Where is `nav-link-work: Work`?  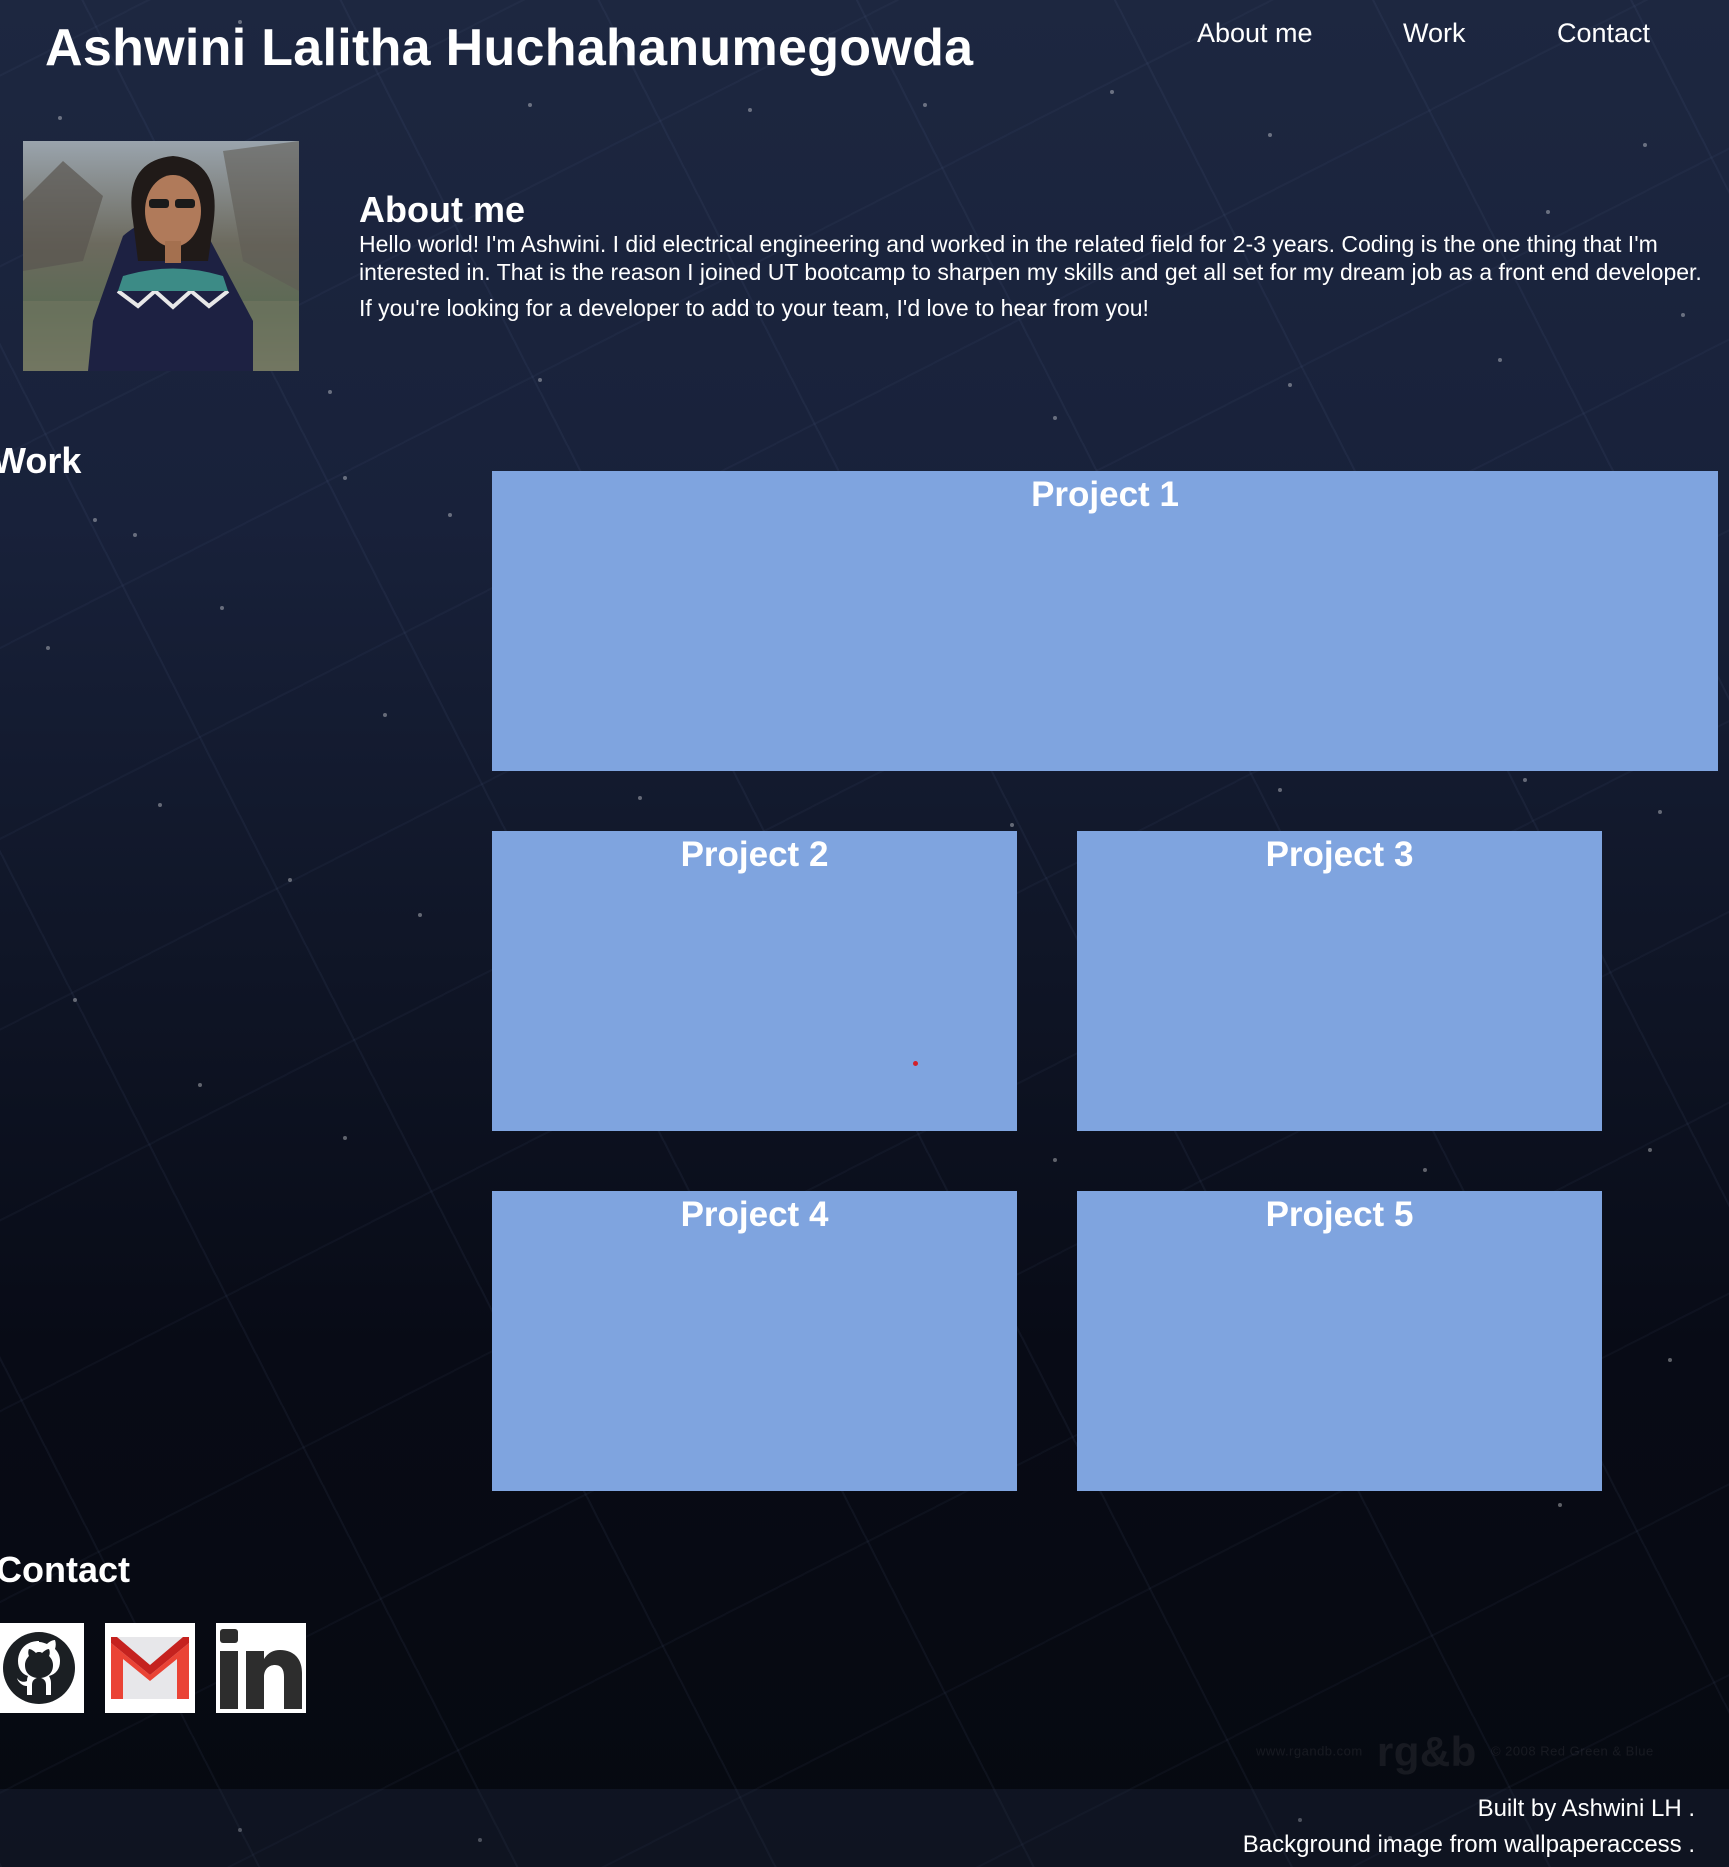 nav-link-work: Work is located at coordinates (1434, 33).